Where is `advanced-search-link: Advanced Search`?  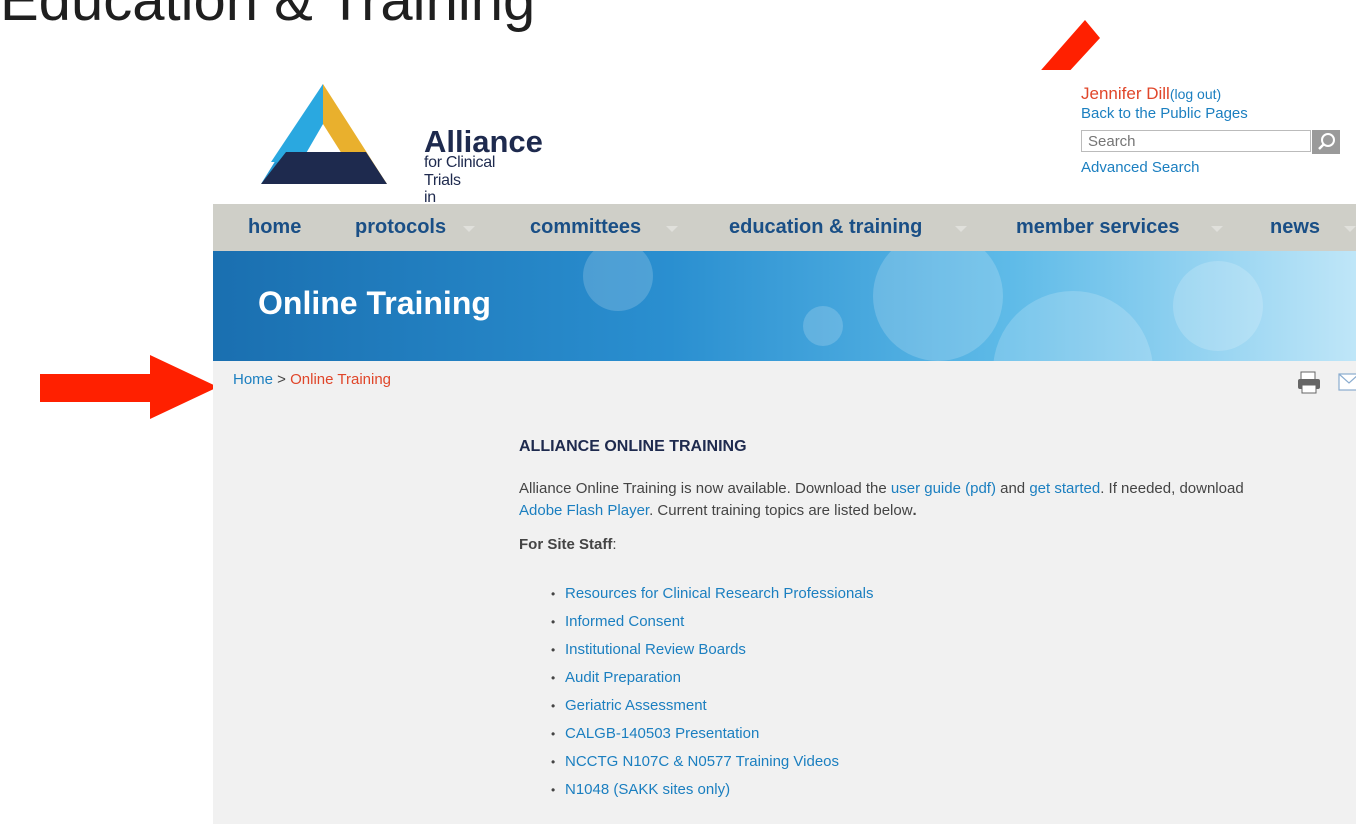
advanced-search-link: Advanced Search is located at coordinates (1140, 167).